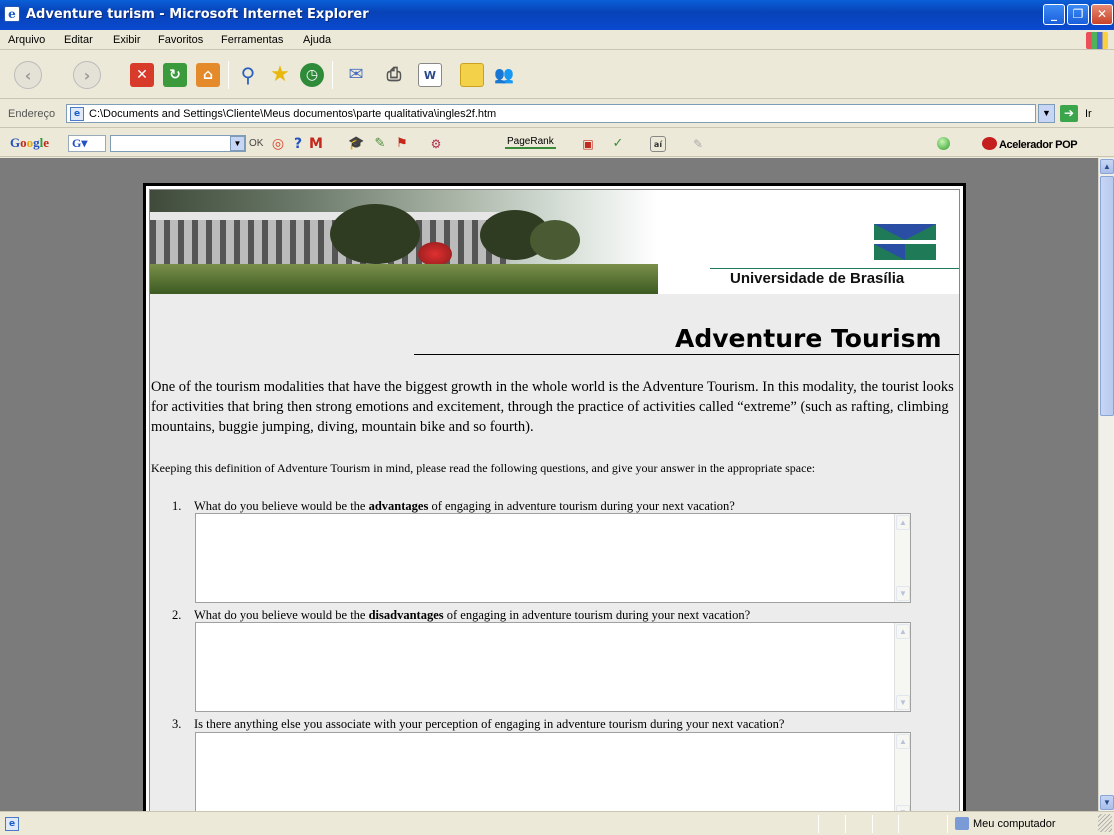 The height and width of the screenshot is (835, 1114). I want to click on security-zone-label: Meu computador, so click(1014, 824).